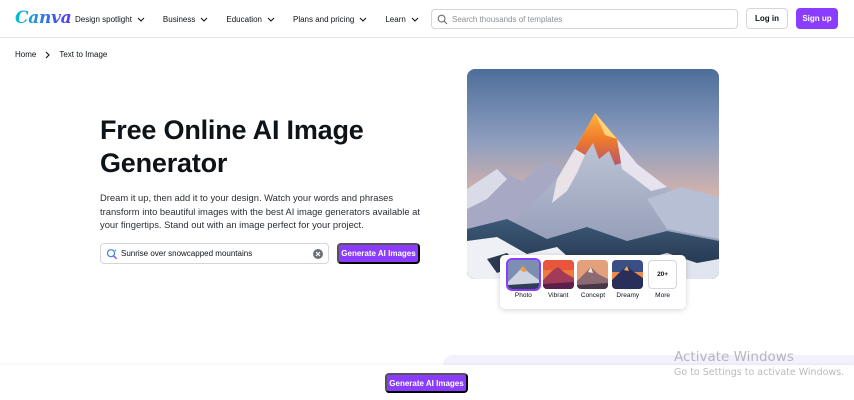 This screenshot has width=854, height=400. What do you see at coordinates (217, 253) in the screenshot?
I see `prompt-input` at bounding box center [217, 253].